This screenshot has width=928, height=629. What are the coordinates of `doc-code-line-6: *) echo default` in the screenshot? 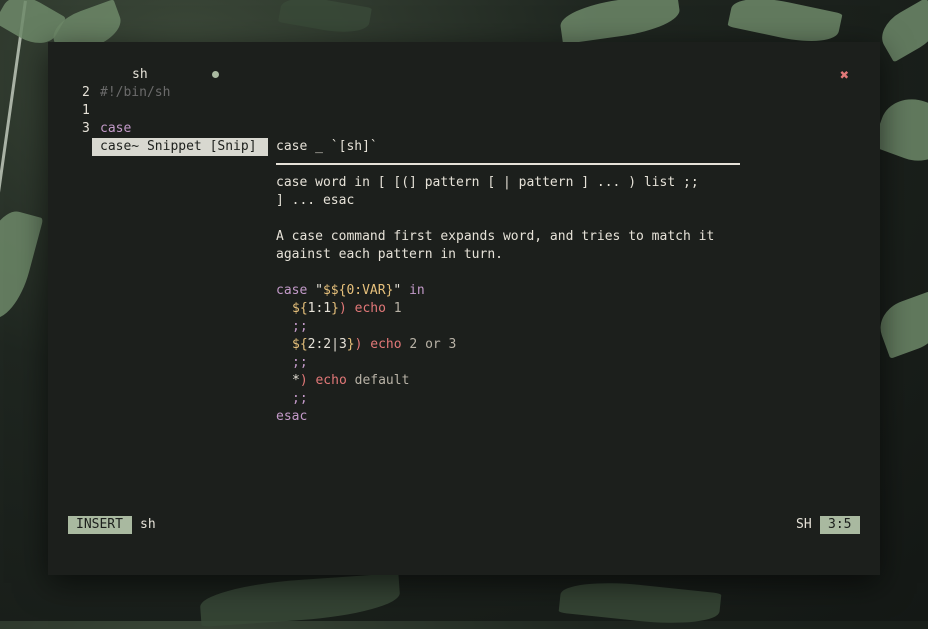 It's located at (350, 381).